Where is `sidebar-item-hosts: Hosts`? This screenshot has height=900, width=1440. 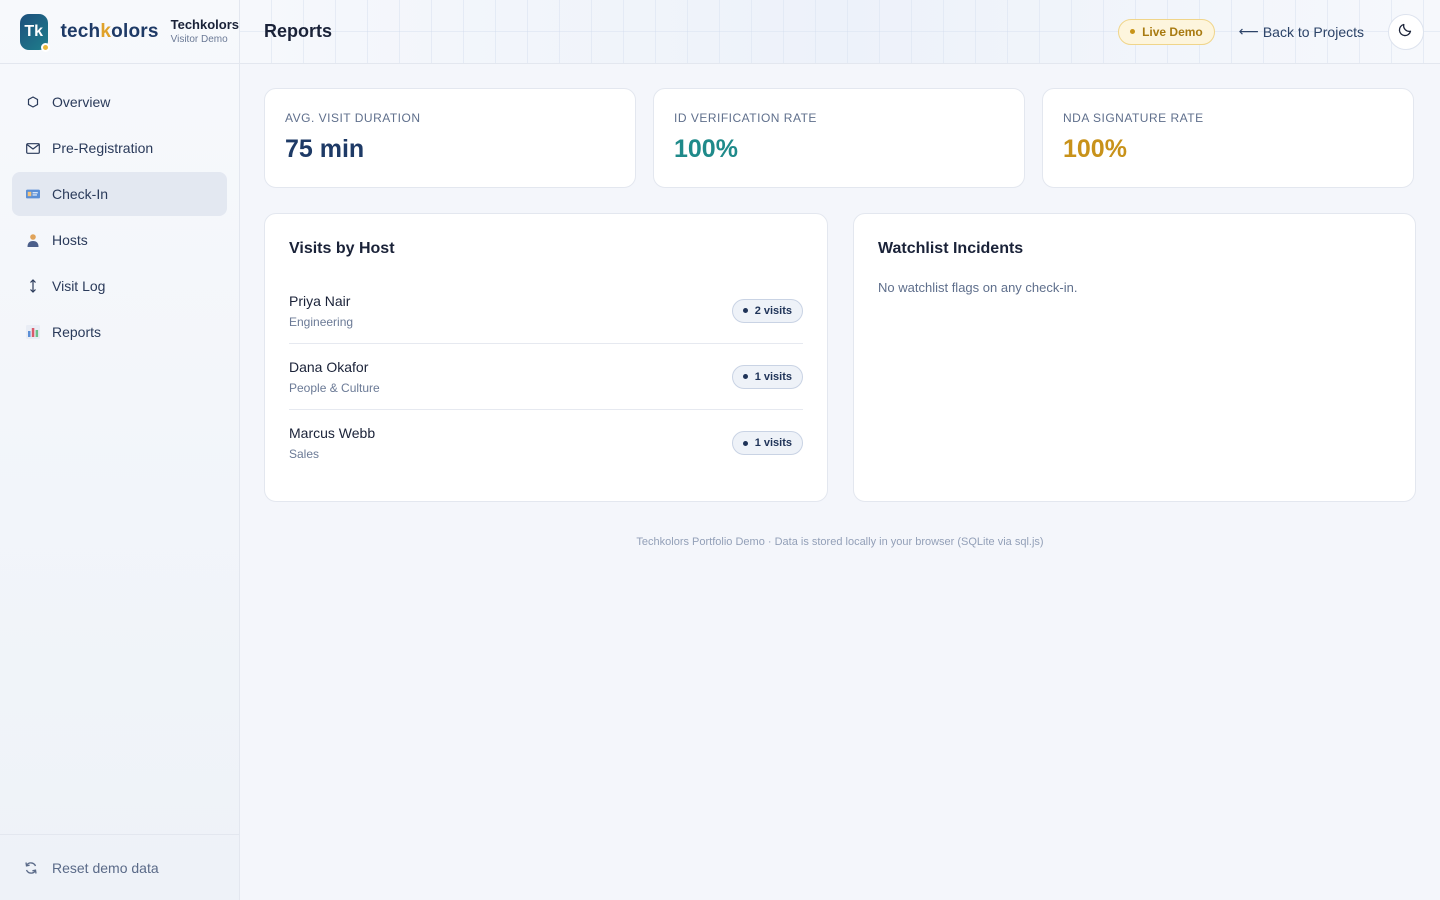
sidebar-item-hosts: Hosts is located at coordinates (119, 240).